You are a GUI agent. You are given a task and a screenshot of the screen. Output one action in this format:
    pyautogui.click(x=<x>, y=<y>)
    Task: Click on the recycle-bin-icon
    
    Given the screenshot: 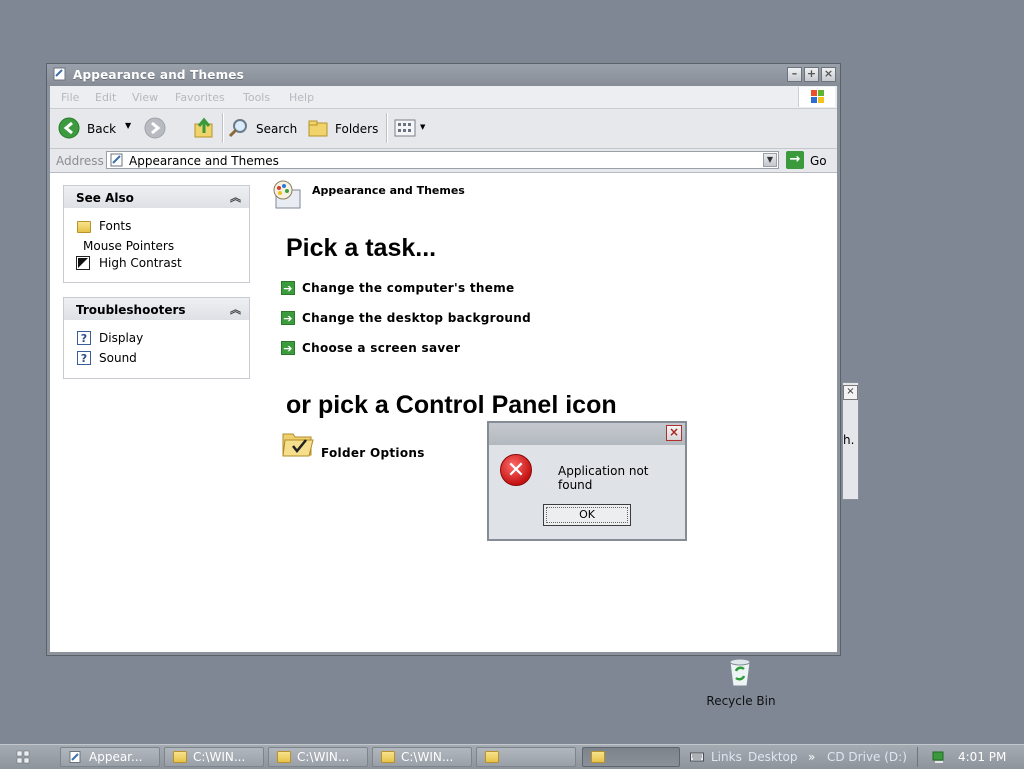 What is the action you would take?
    pyautogui.click(x=740, y=672)
    